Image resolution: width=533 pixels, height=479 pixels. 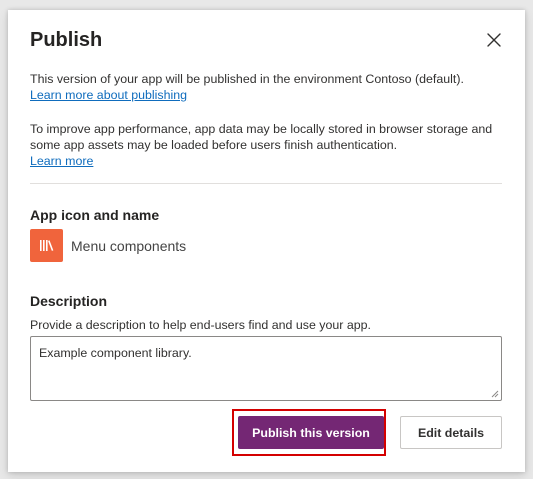 I want to click on close-icon, so click(x=494, y=40).